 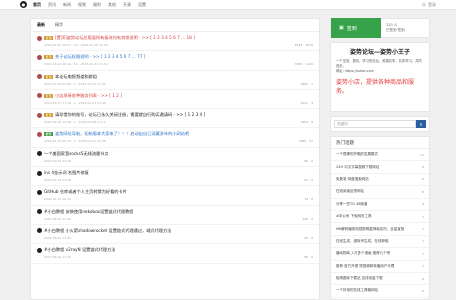 I want to click on topic-line: 推荐 姿势网址导航，初始版本大家来了！！！启动出自己深藏多年的小网站吧, so click(x=175, y=134).